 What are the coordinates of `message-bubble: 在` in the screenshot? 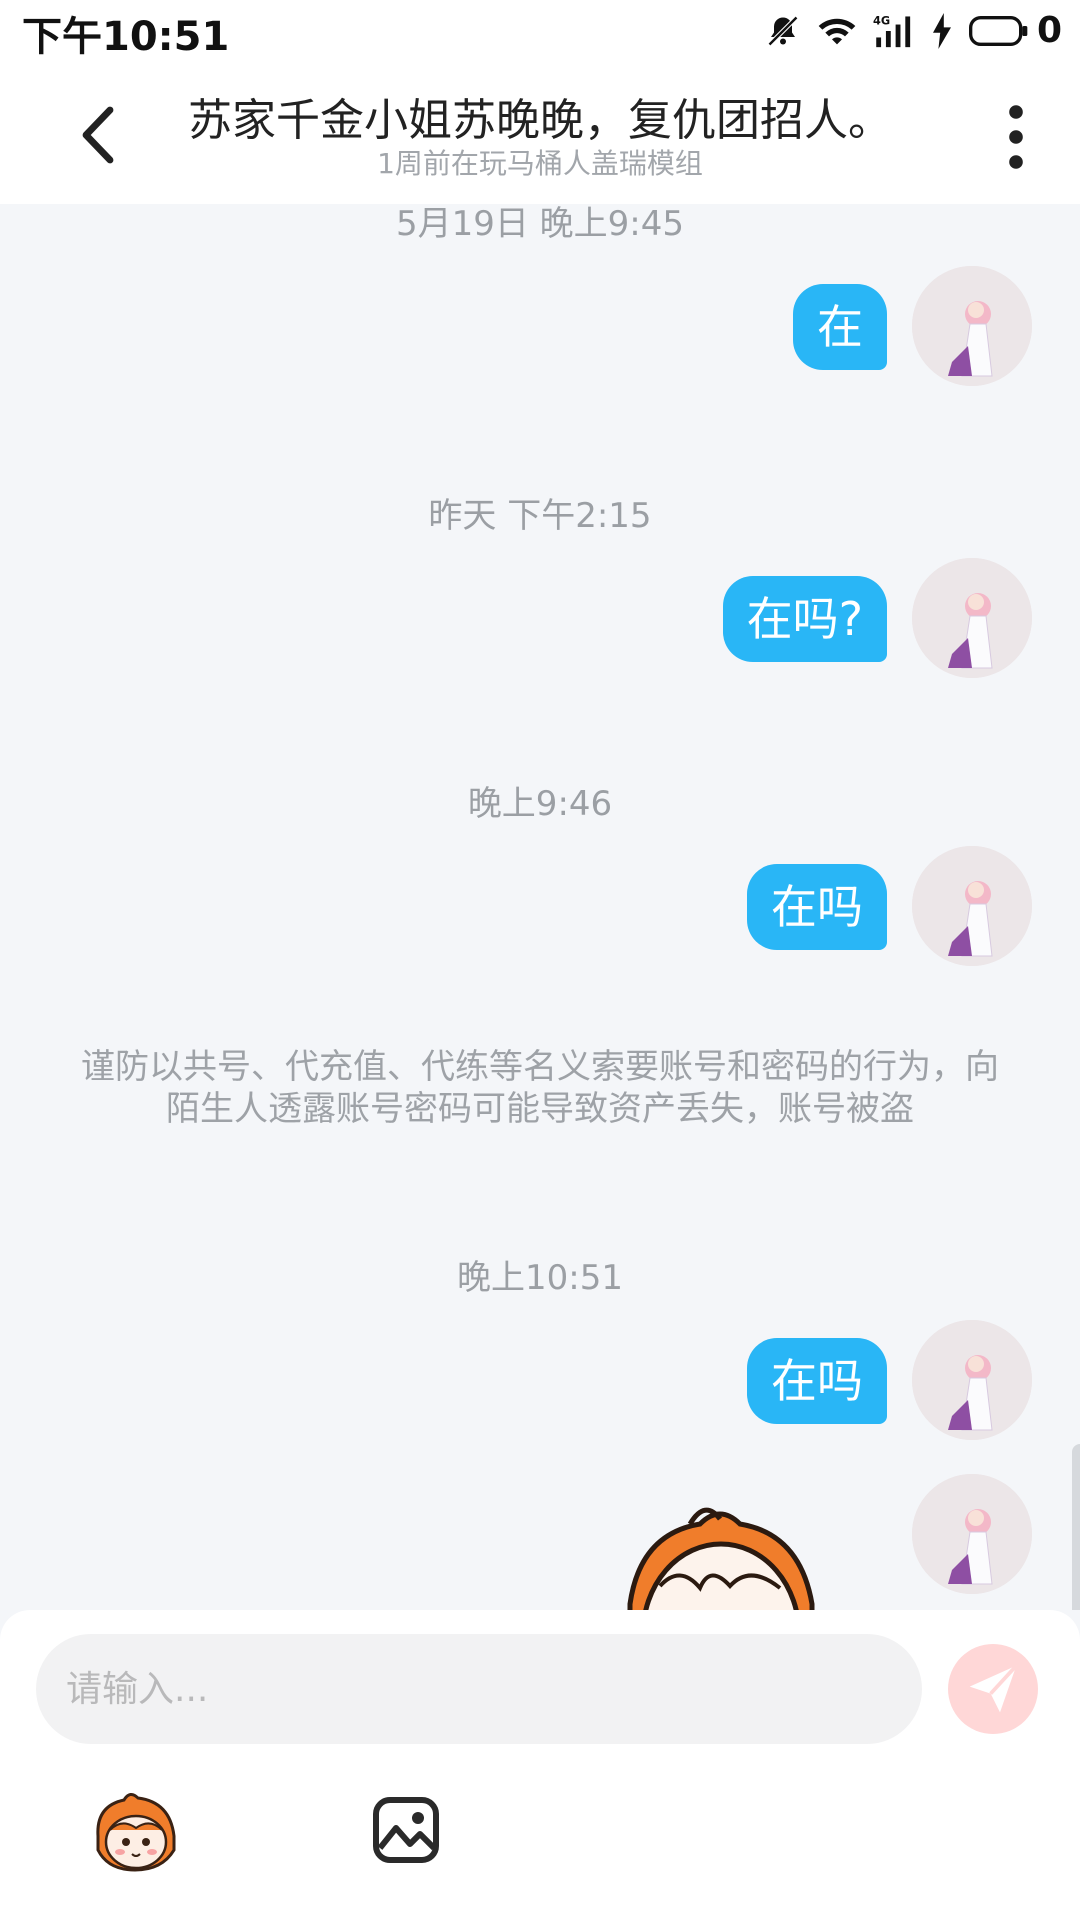 It's located at (840, 327).